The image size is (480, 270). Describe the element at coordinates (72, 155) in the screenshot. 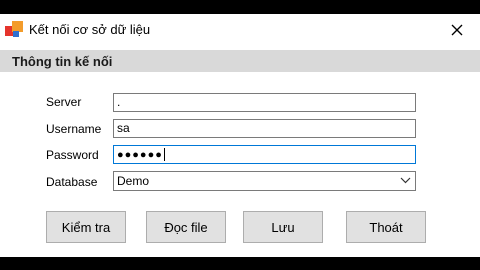

I see `password-label: Password` at that location.